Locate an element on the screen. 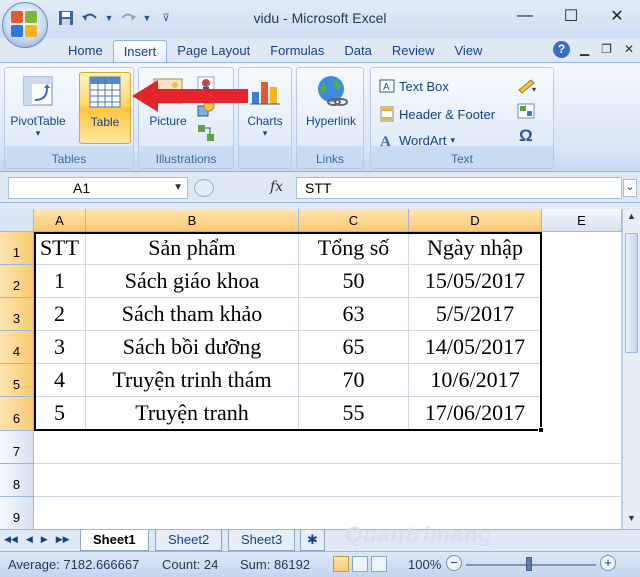 Image resolution: width=640 pixels, height=577 pixels. zoom-out-icon: − is located at coordinates (454, 563).